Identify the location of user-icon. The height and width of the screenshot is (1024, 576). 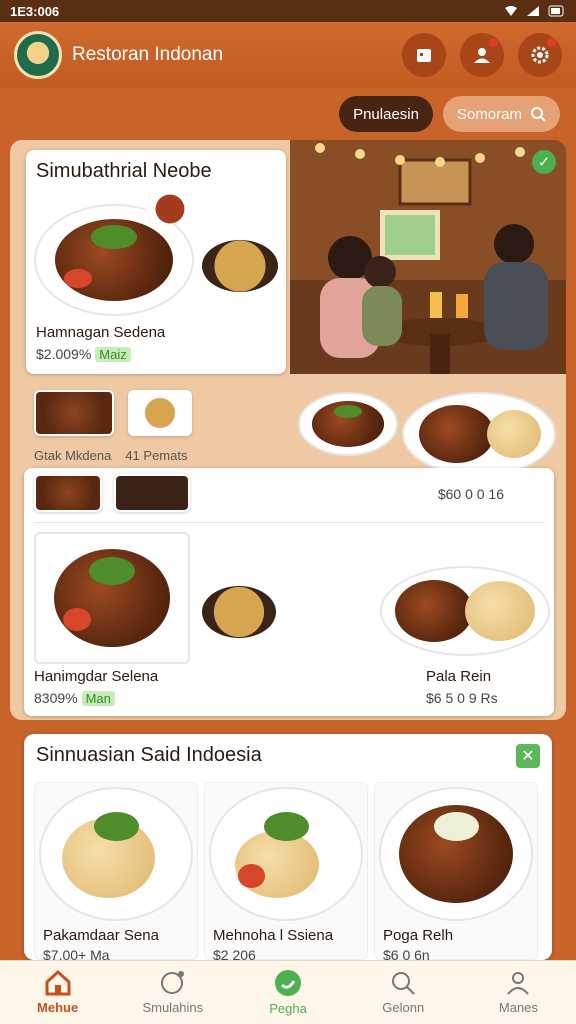
(482, 55).